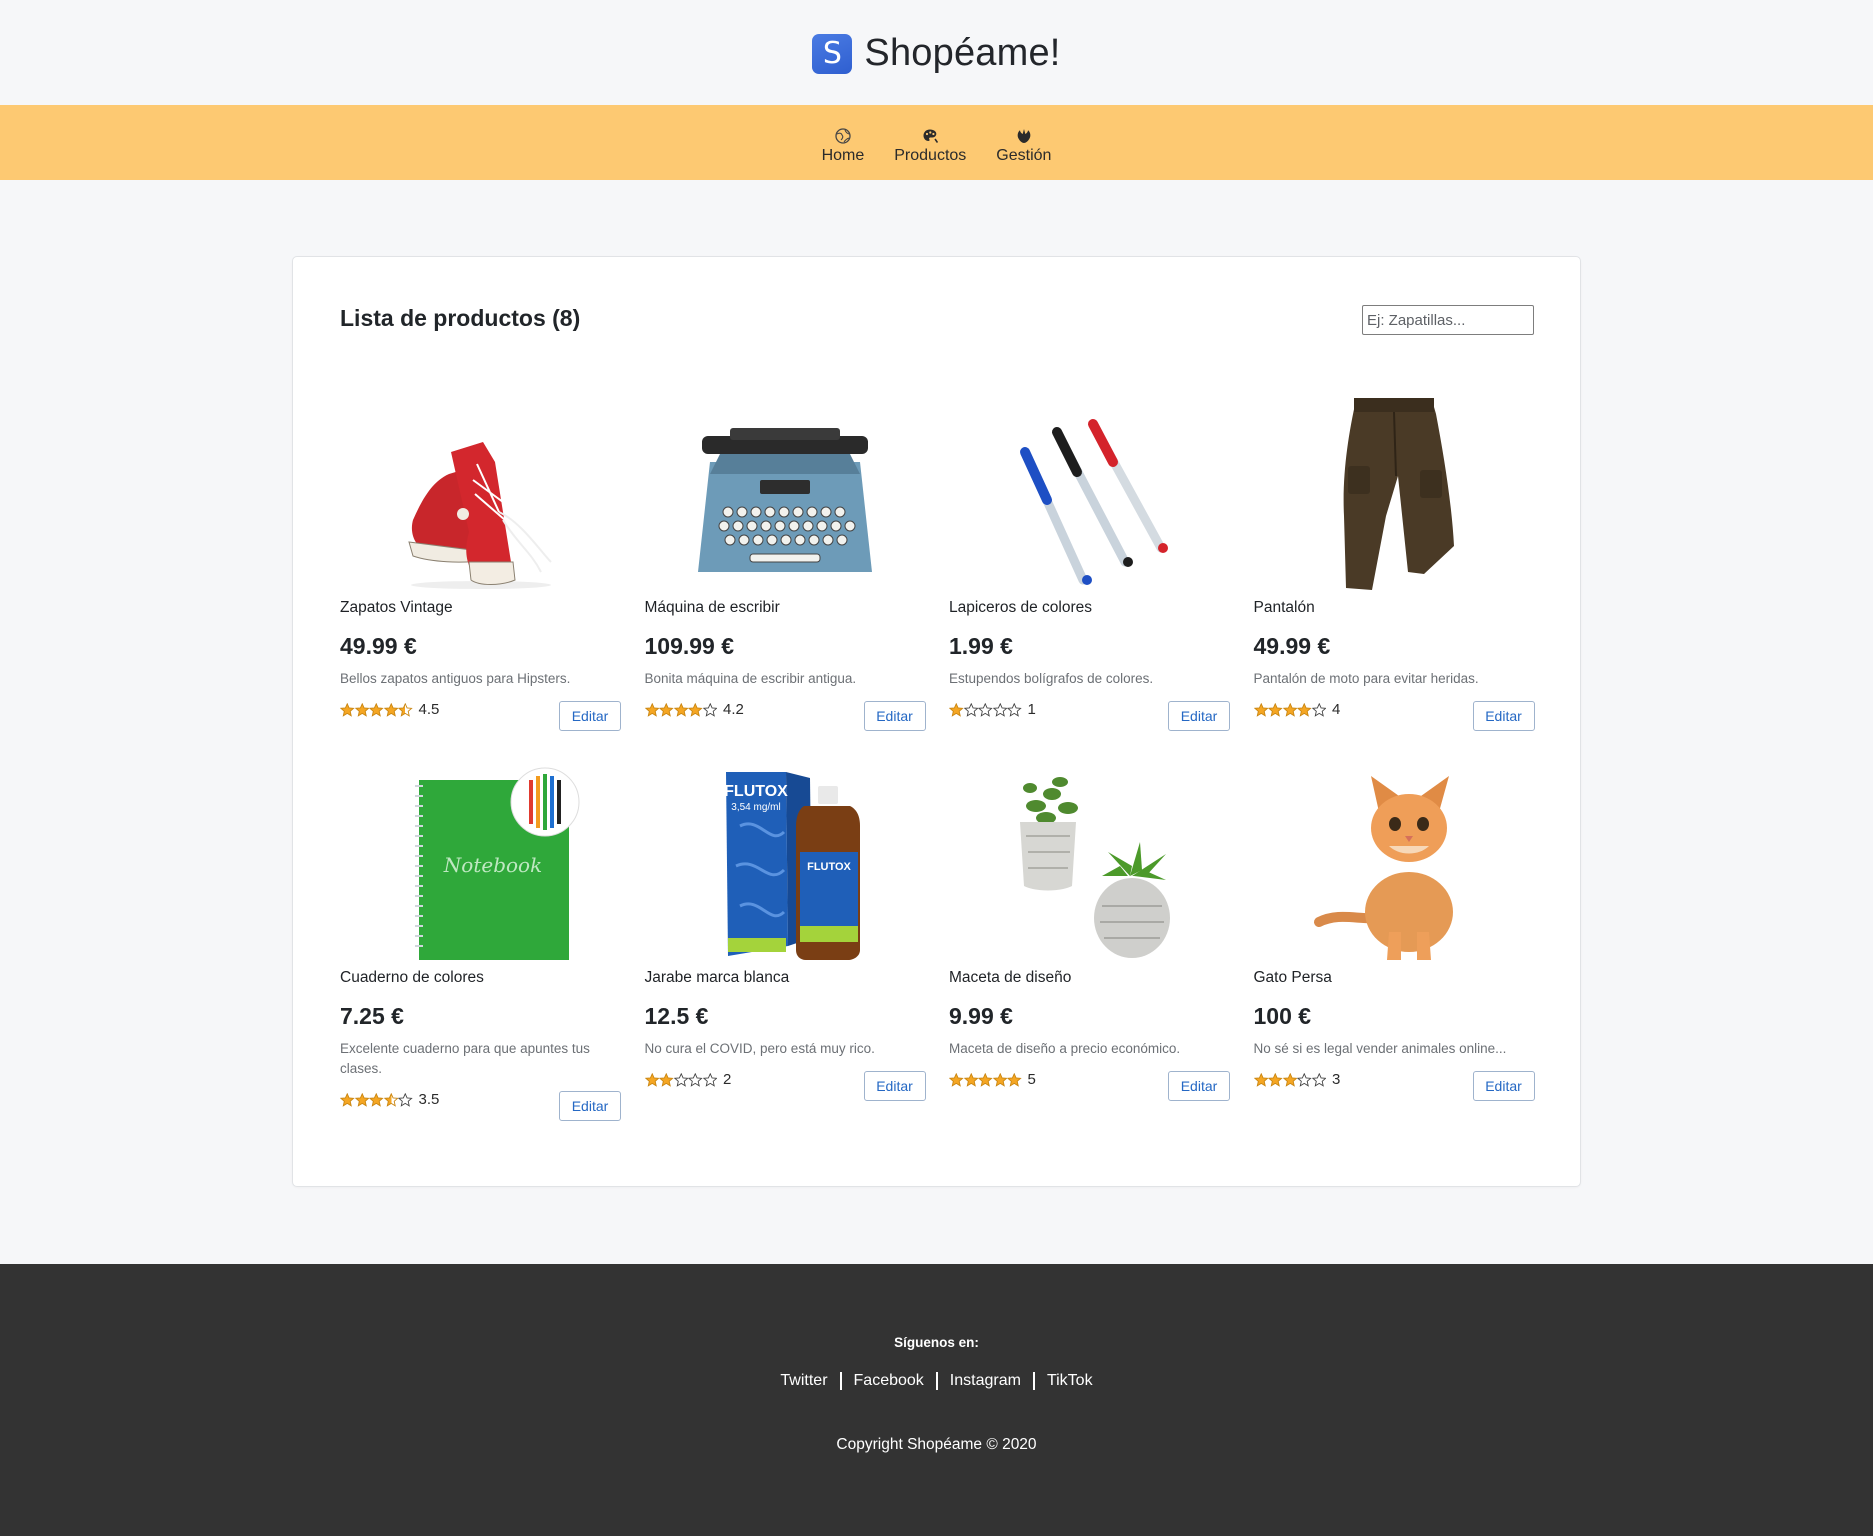  Describe the element at coordinates (785, 979) in the screenshot. I see `product-name: Jarabe marca blanca` at that location.